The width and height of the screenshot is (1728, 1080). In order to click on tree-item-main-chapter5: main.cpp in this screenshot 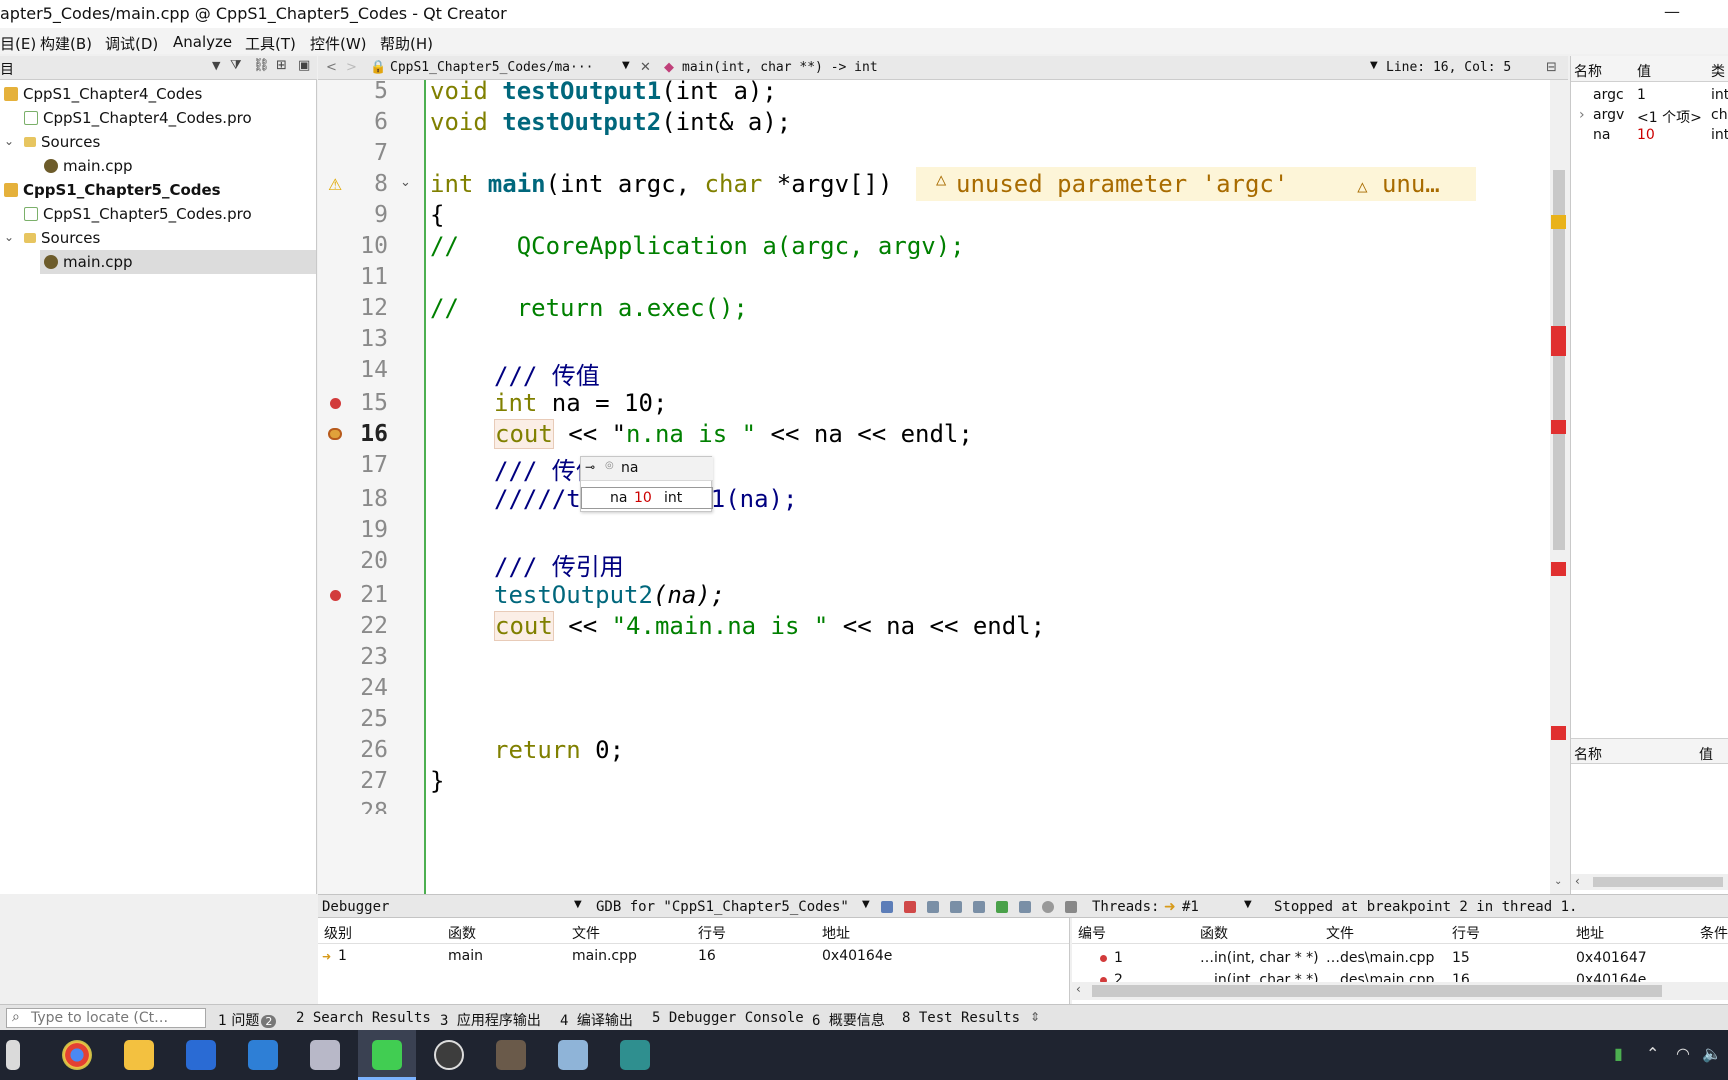, I will do `click(178, 262)`.